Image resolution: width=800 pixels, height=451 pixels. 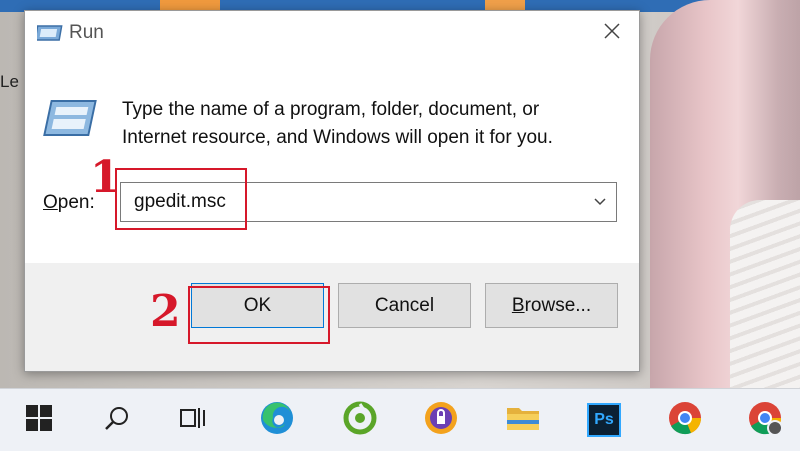 What do you see at coordinates (105, 177) in the screenshot?
I see `step1-number: 1` at bounding box center [105, 177].